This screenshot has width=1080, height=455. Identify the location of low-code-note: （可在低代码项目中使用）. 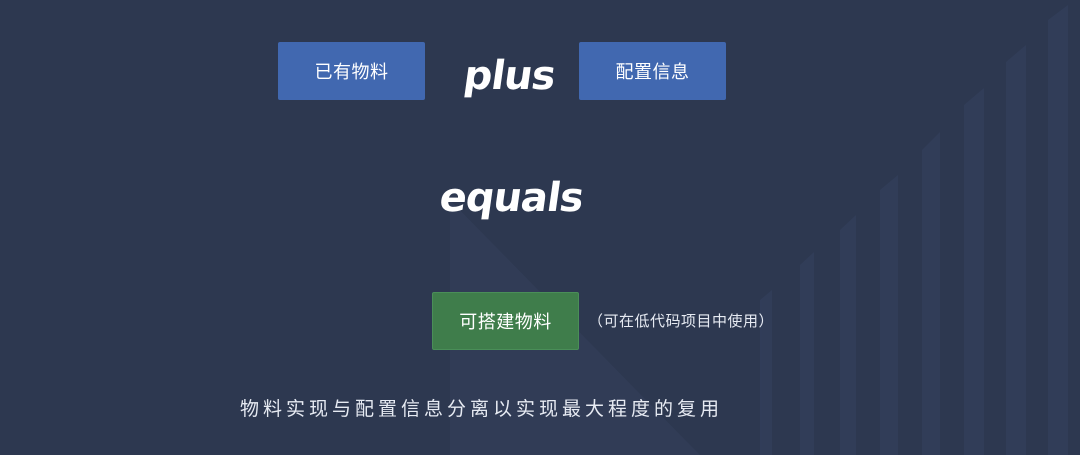
(681, 321).